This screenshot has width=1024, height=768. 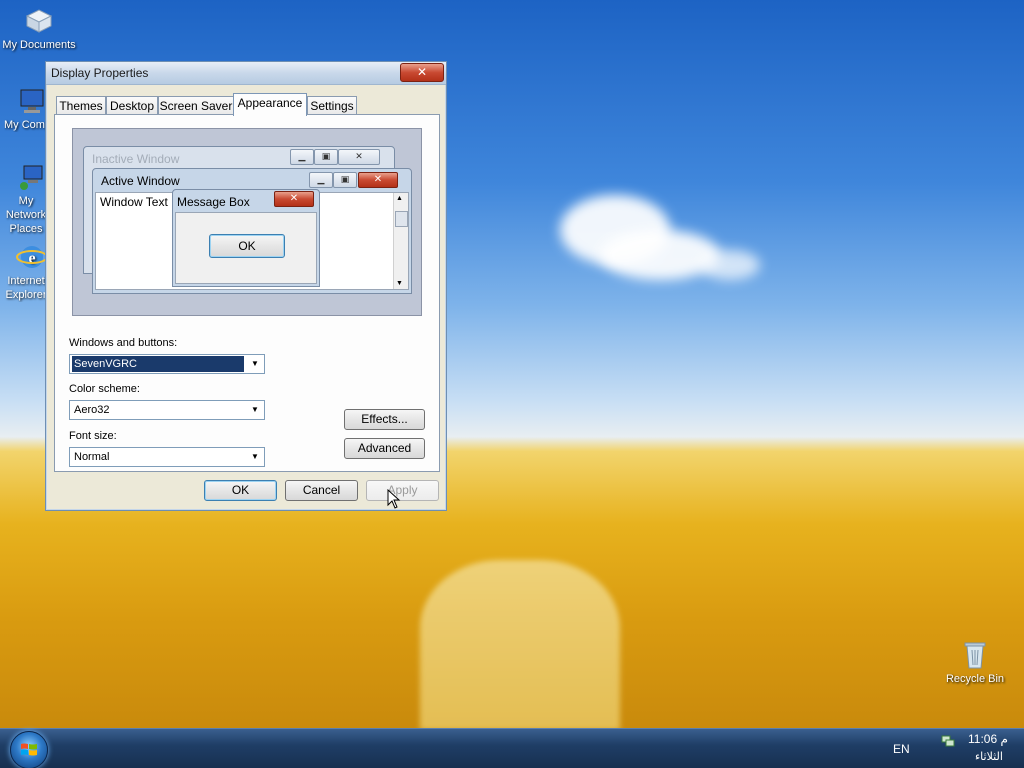 I want to click on button-label: Advanced, so click(x=384, y=448).